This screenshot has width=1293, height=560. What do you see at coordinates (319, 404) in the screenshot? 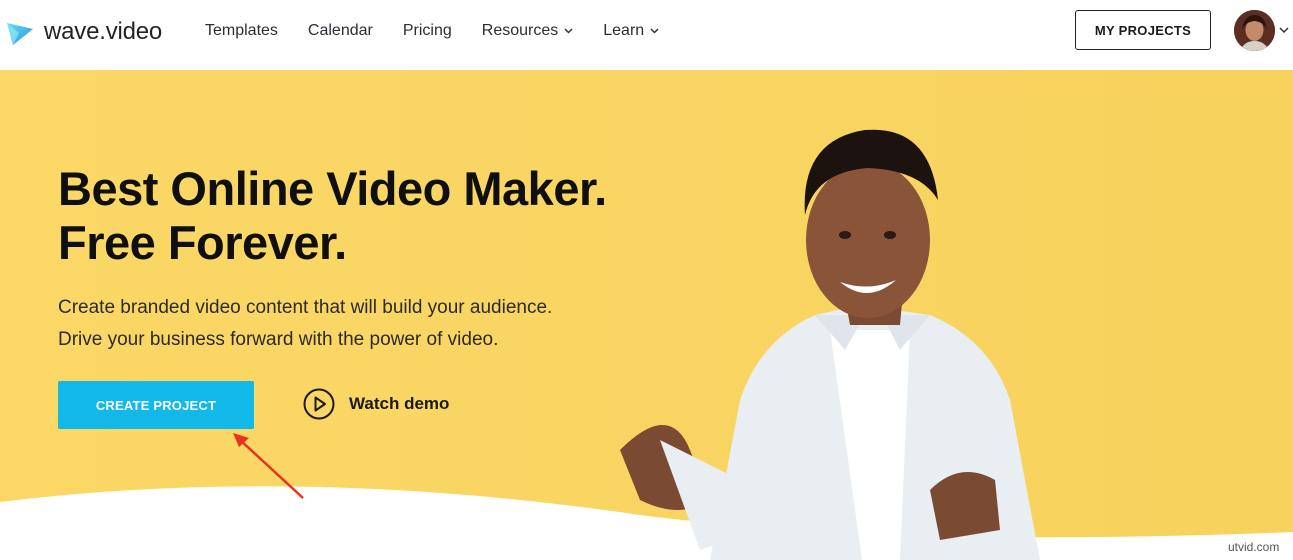
I see `play-circle-icon` at bounding box center [319, 404].